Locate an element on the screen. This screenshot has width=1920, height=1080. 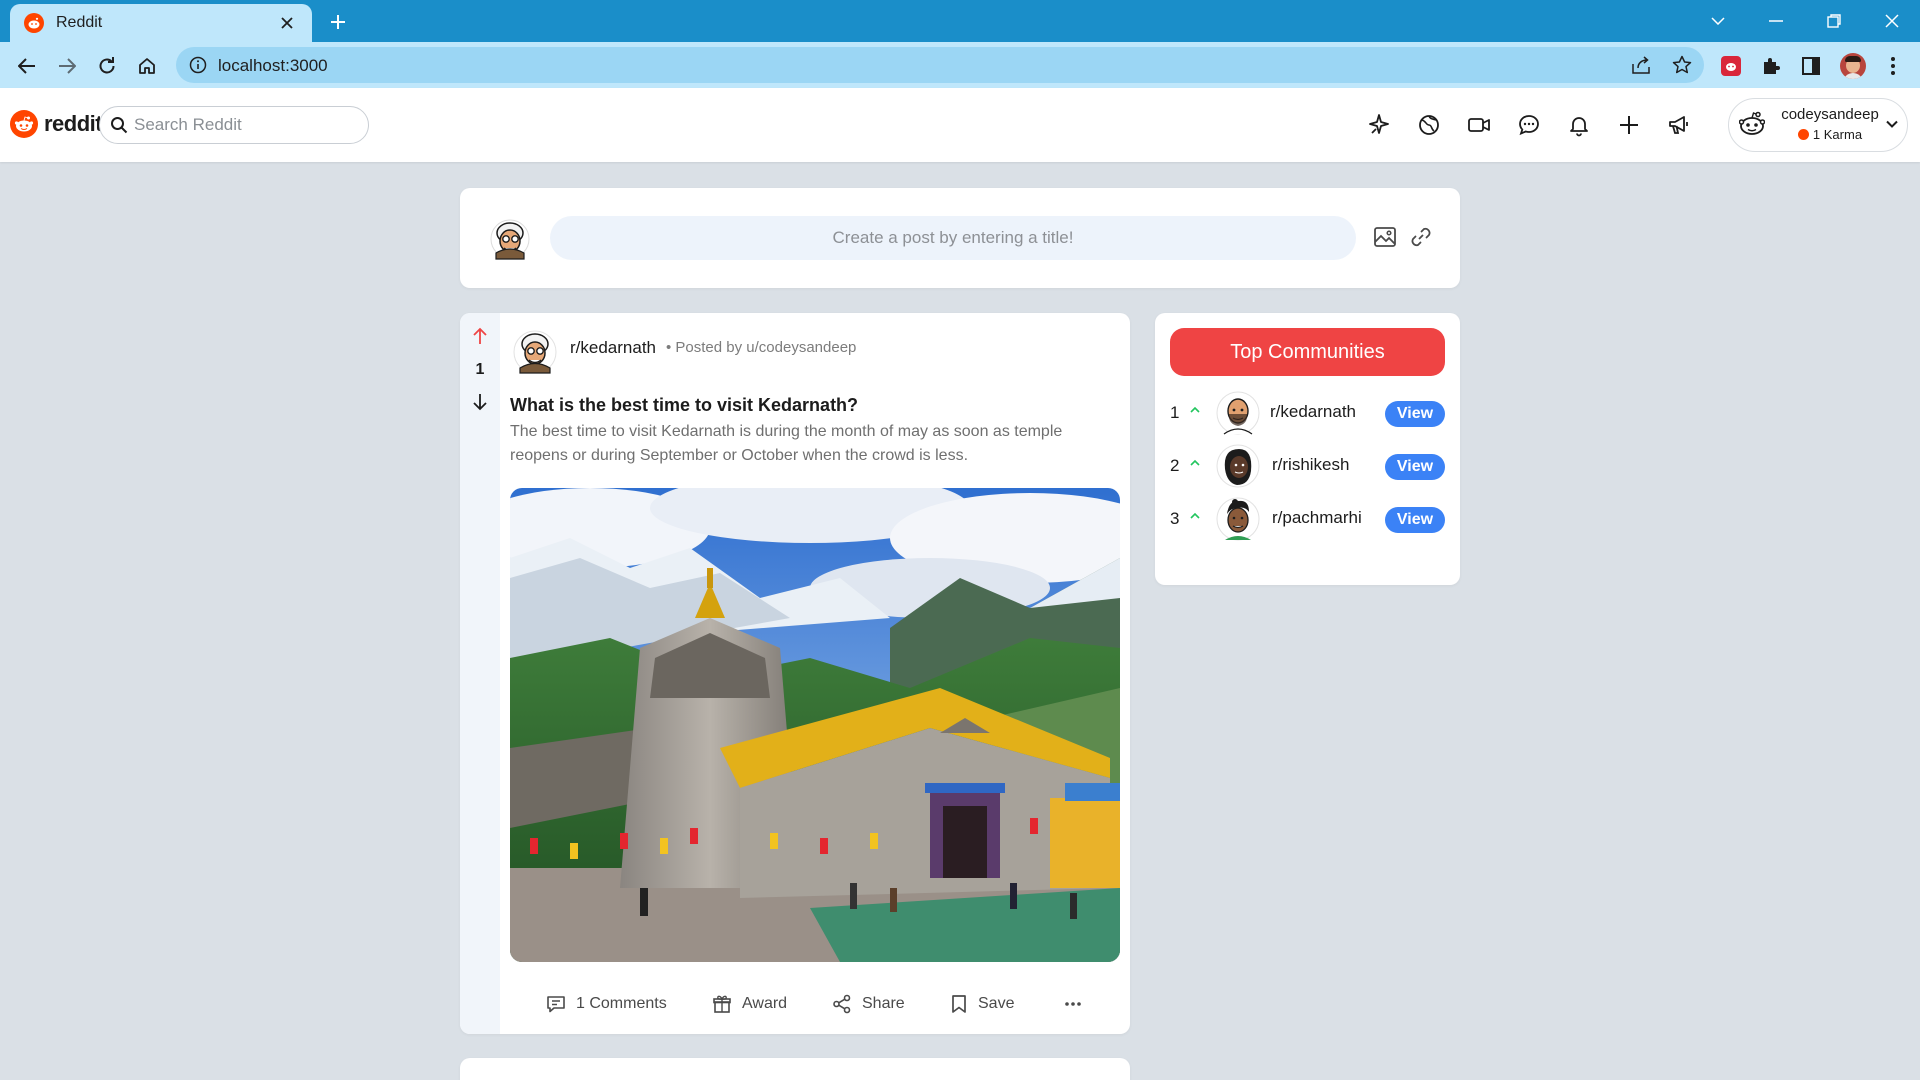
back-button is located at coordinates (27, 66).